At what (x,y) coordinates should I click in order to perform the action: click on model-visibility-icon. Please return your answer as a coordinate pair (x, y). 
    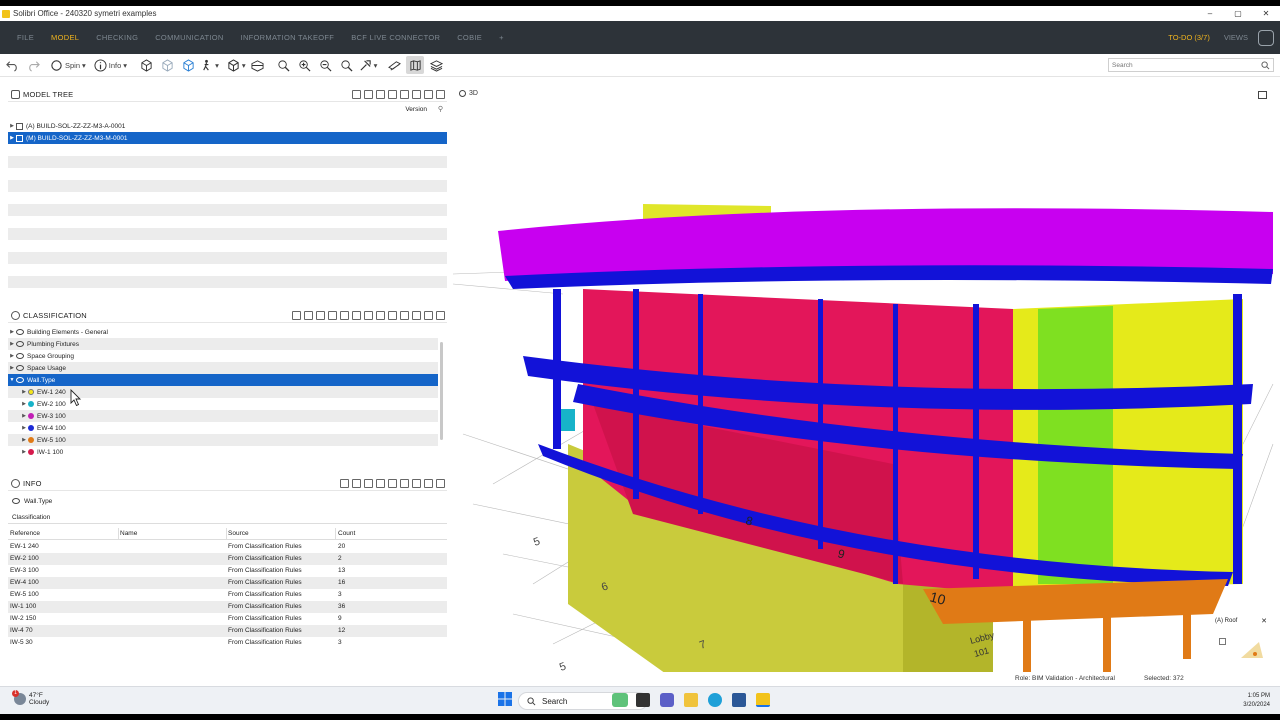
    Looking at the image, I should click on (19, 138).